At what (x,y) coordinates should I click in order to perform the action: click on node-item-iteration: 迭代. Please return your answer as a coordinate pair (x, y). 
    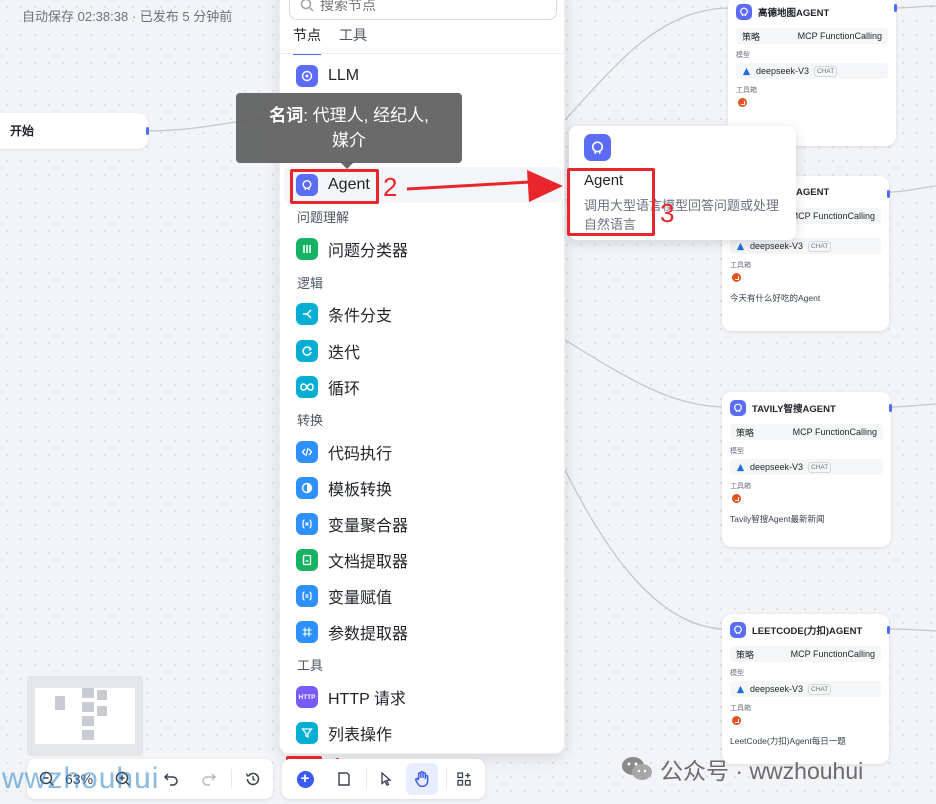
    Looking at the image, I should click on (328, 351).